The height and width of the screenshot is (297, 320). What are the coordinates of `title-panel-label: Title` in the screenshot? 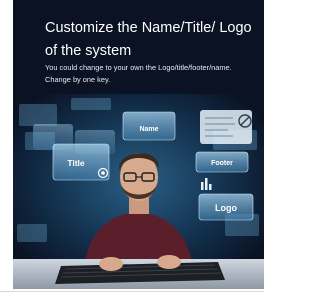 It's located at (76, 163).